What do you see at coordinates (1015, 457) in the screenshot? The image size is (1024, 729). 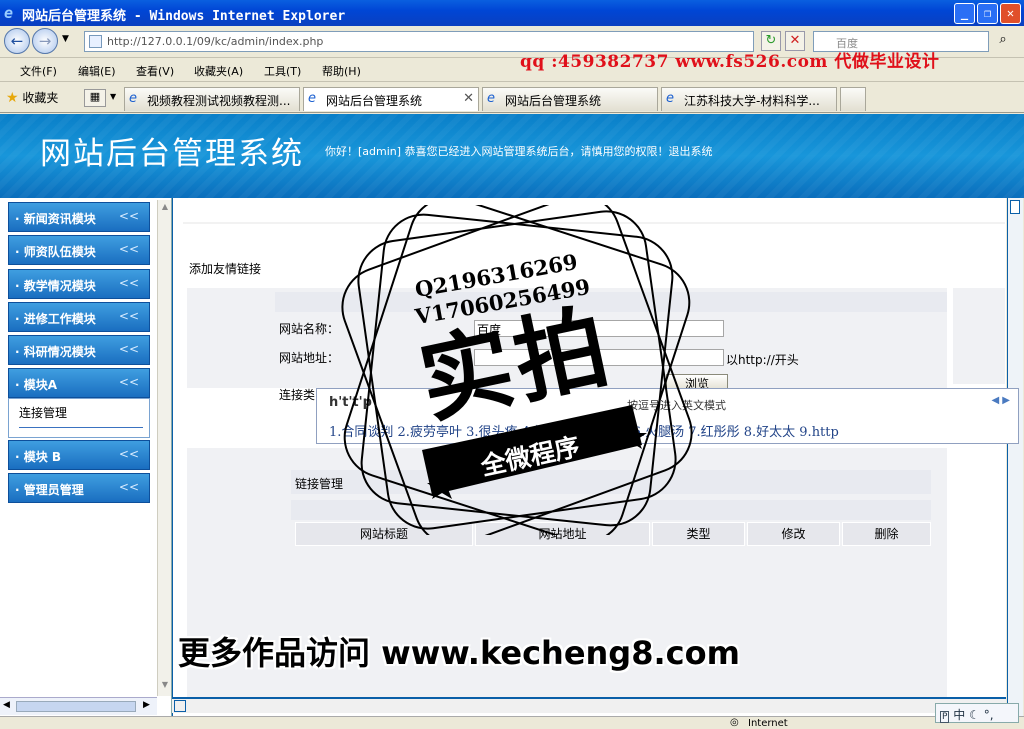 I see `content-scrollbar` at bounding box center [1015, 457].